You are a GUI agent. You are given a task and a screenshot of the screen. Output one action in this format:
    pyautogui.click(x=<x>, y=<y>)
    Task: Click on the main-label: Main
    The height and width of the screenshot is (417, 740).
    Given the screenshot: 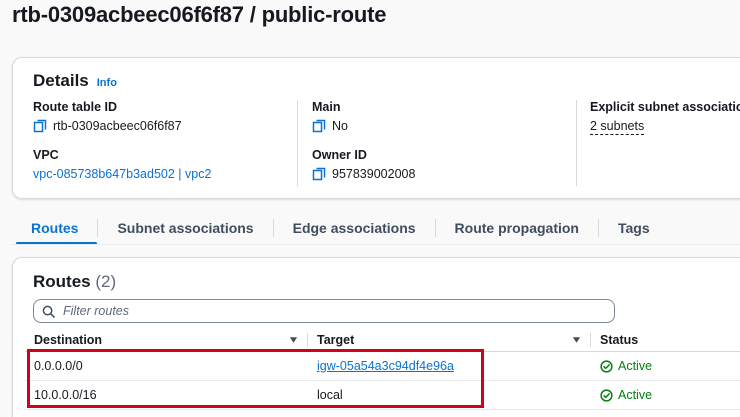 What is the action you would take?
    pyautogui.click(x=326, y=107)
    